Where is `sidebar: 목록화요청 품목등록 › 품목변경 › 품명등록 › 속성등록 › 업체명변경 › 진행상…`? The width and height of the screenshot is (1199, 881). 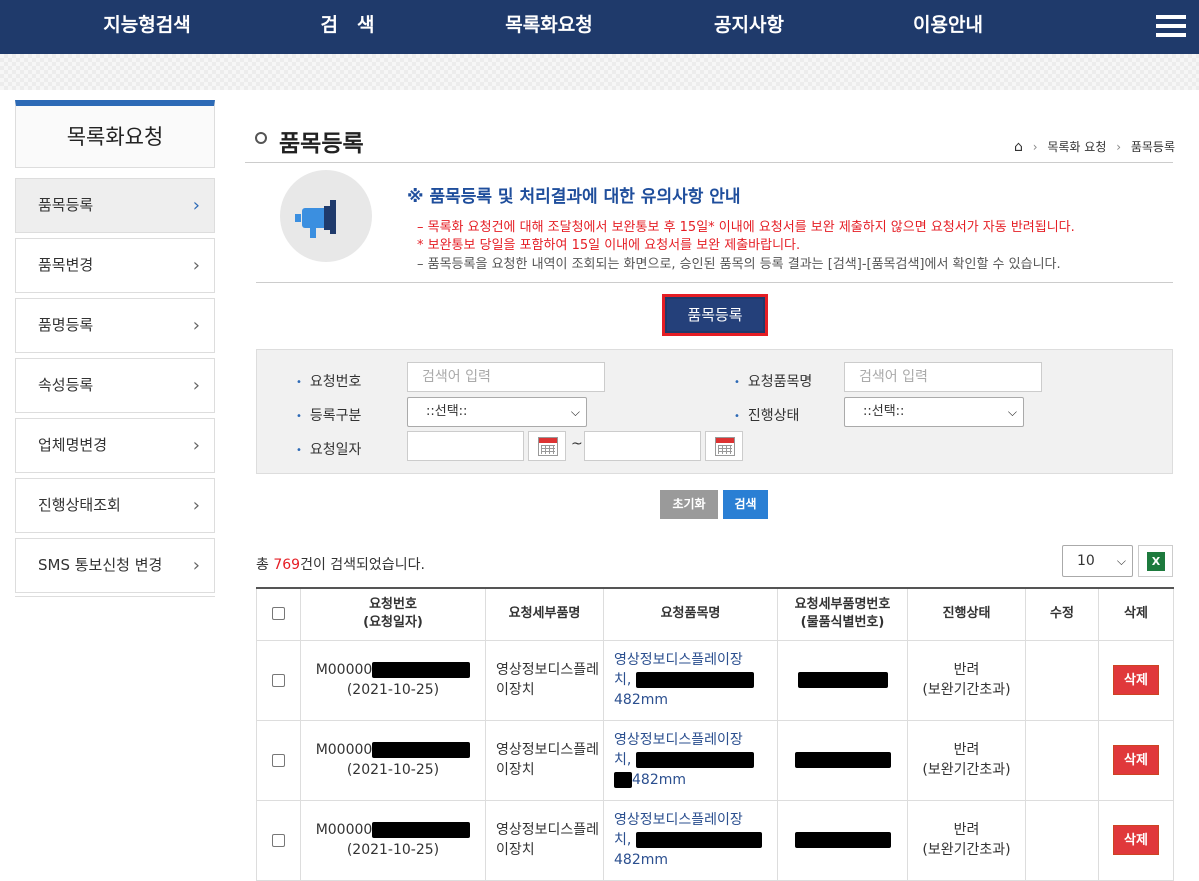
sidebar: 목록화요청 품목등록 › 품목변경 › 품명등록 › 속성등록 › 업체명변경 › 진행상… is located at coordinates (115, 348).